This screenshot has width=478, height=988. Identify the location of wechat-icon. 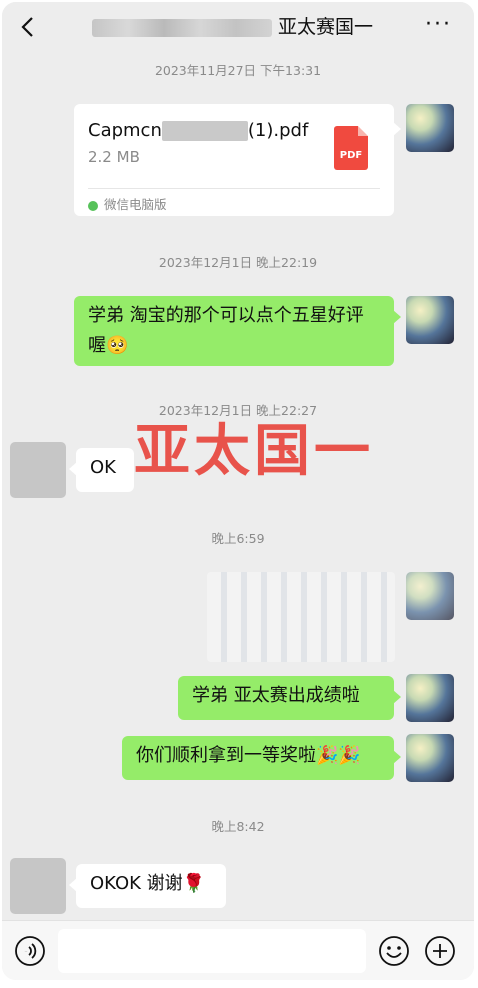
(93, 205).